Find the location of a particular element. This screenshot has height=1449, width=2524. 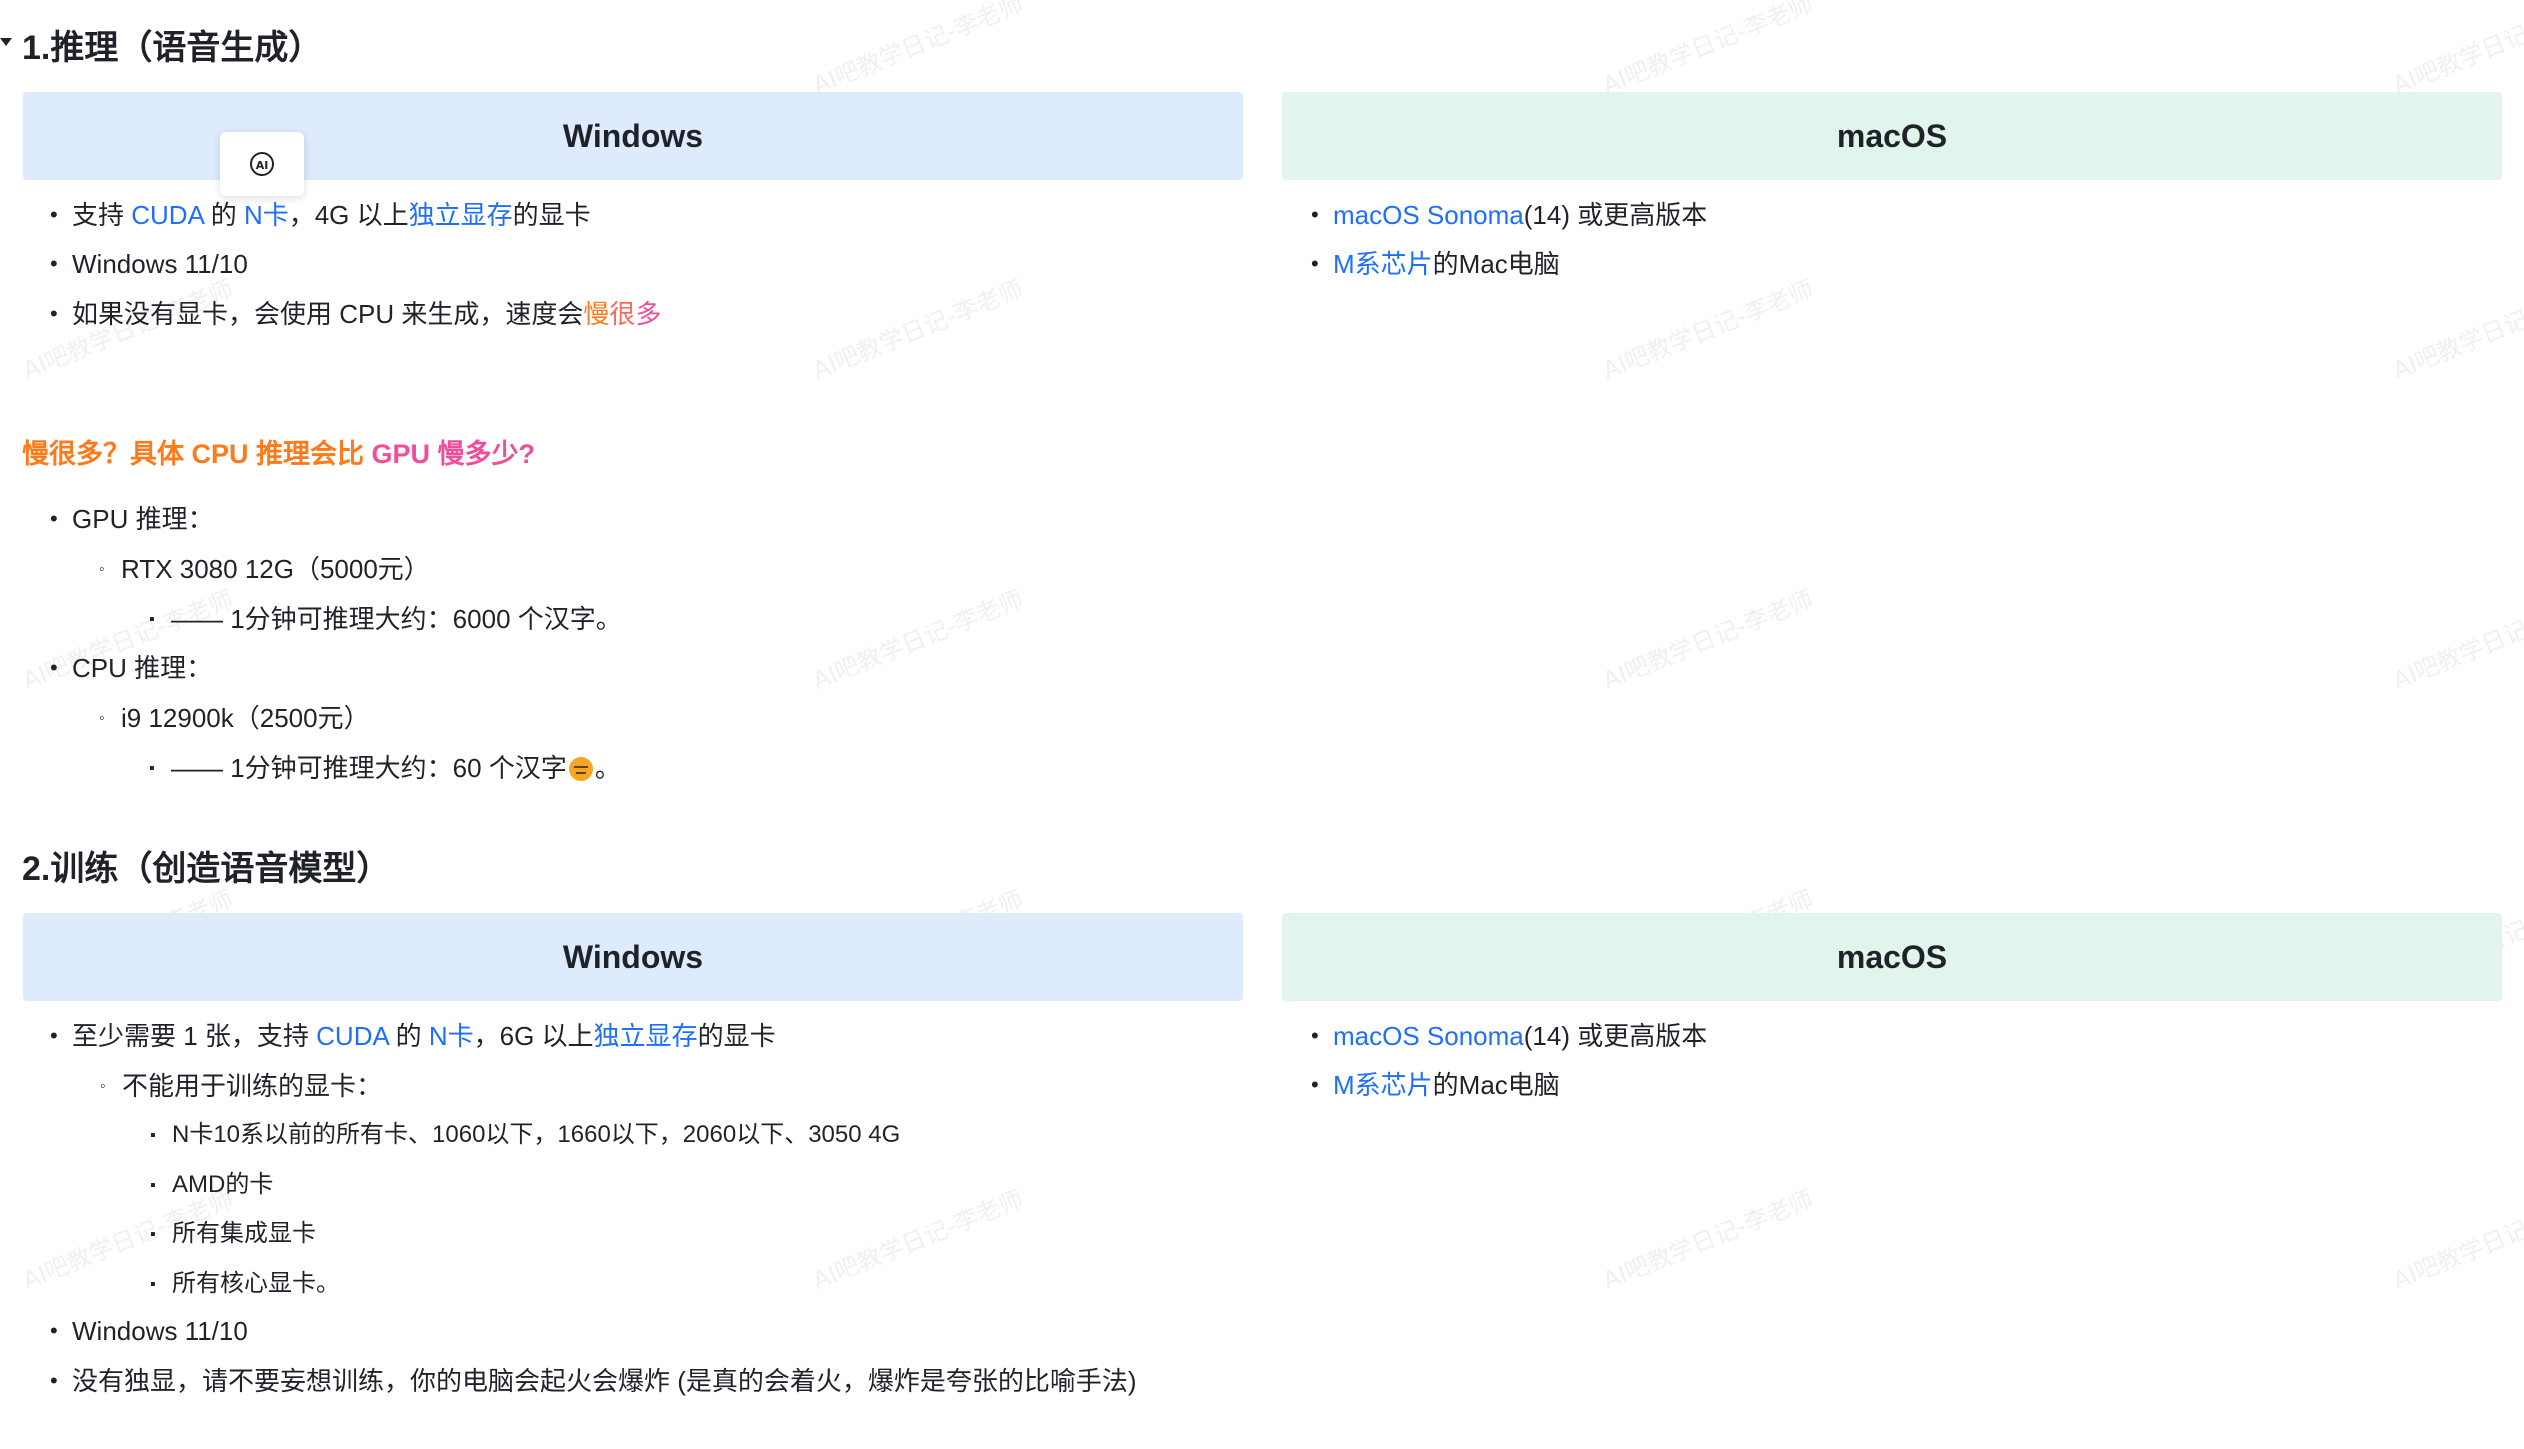

list-item: ▪ 所有集成显卡 is located at coordinates (233, 1233).